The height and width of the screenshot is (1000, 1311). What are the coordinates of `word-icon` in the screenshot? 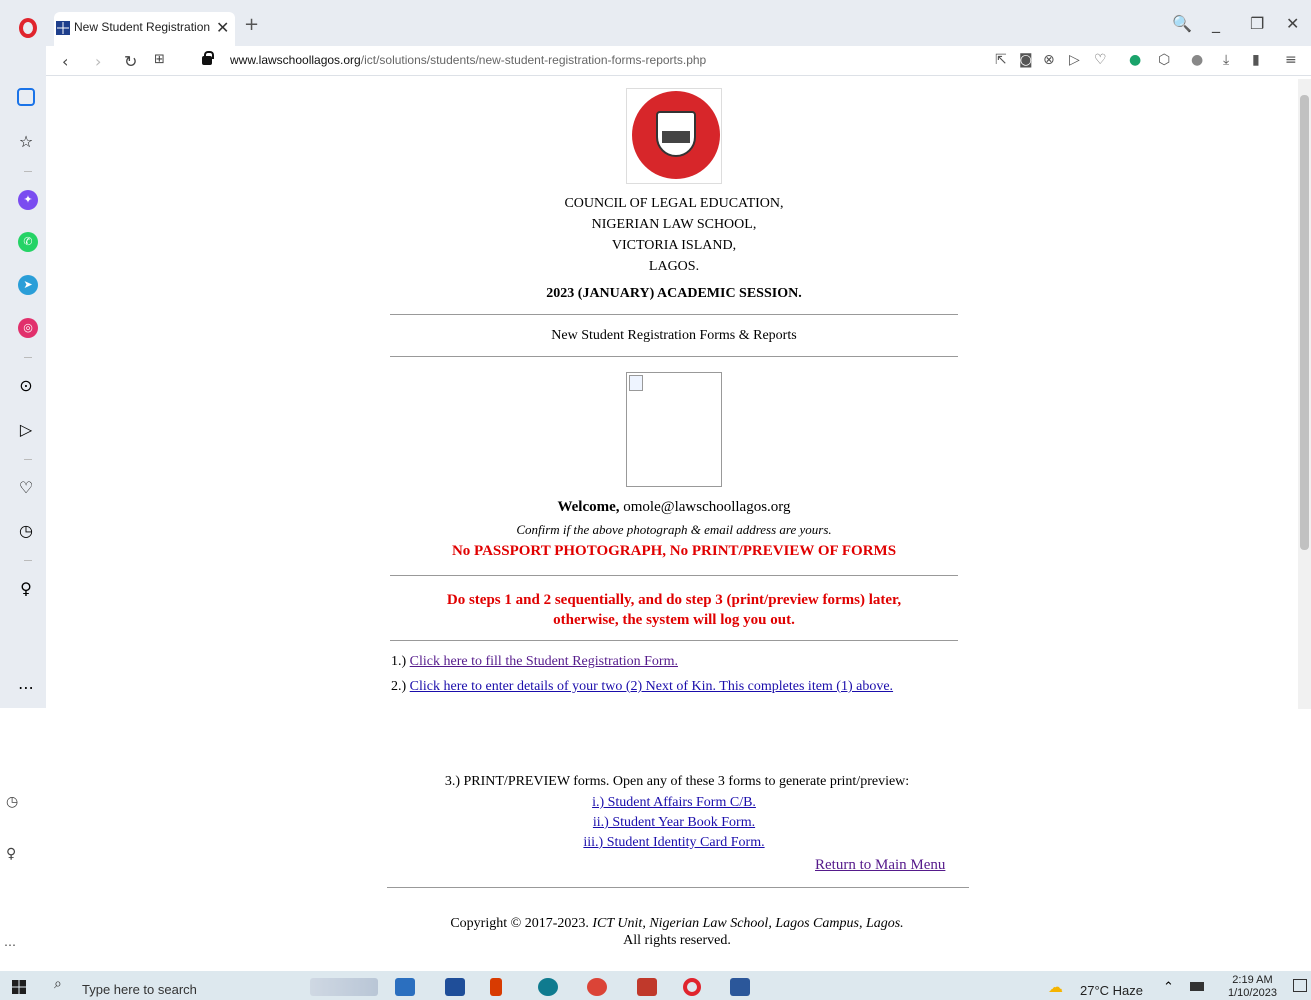 It's located at (740, 987).